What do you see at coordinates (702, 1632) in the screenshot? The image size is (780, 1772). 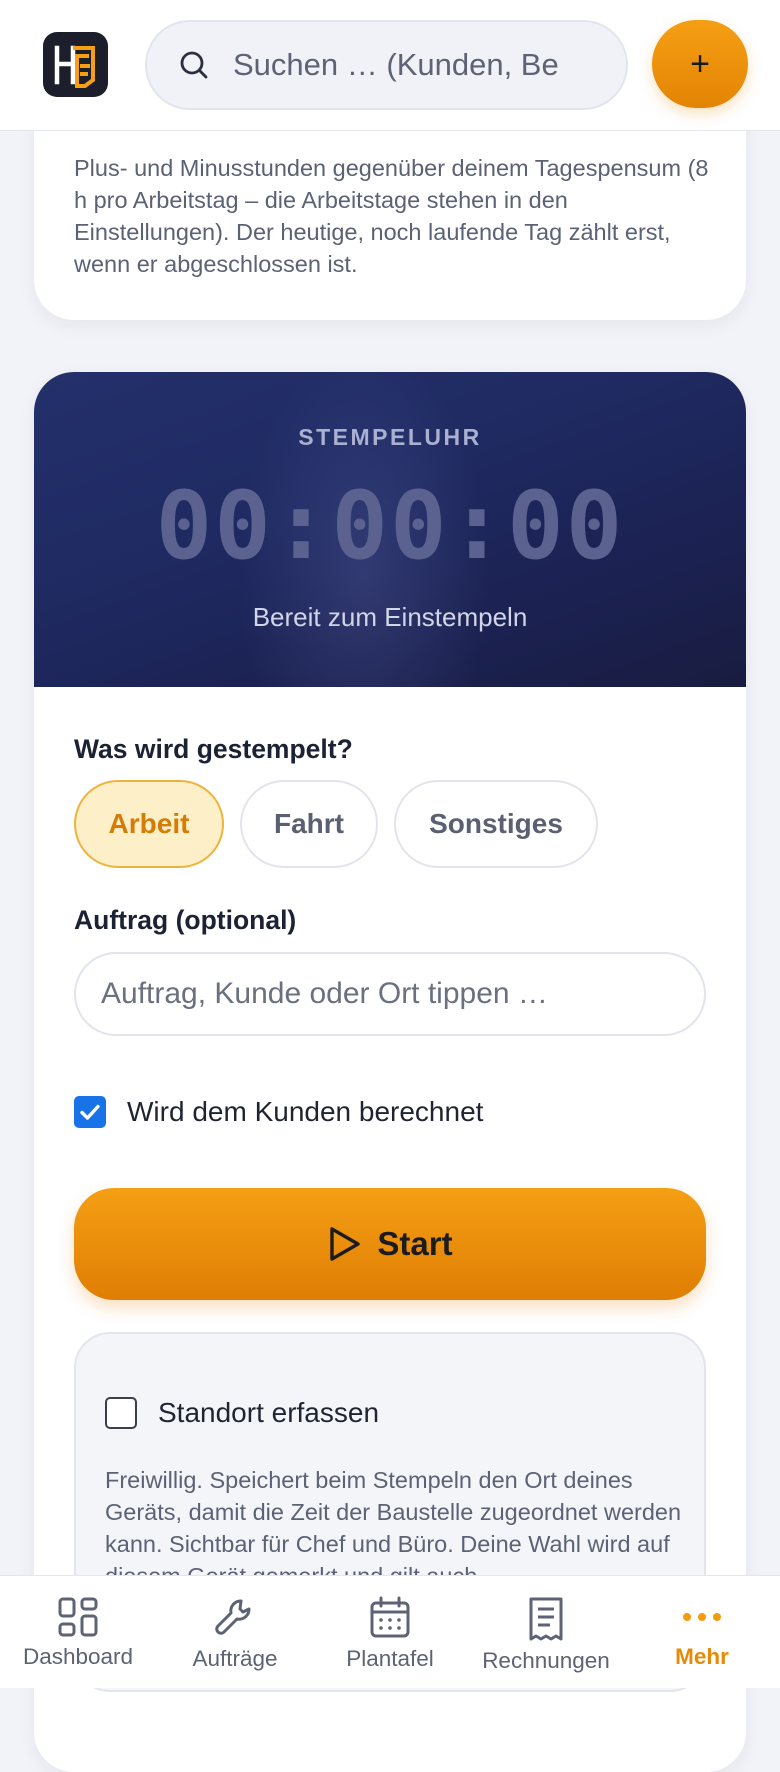 I see `nav-item-mehr: Mehr` at bounding box center [702, 1632].